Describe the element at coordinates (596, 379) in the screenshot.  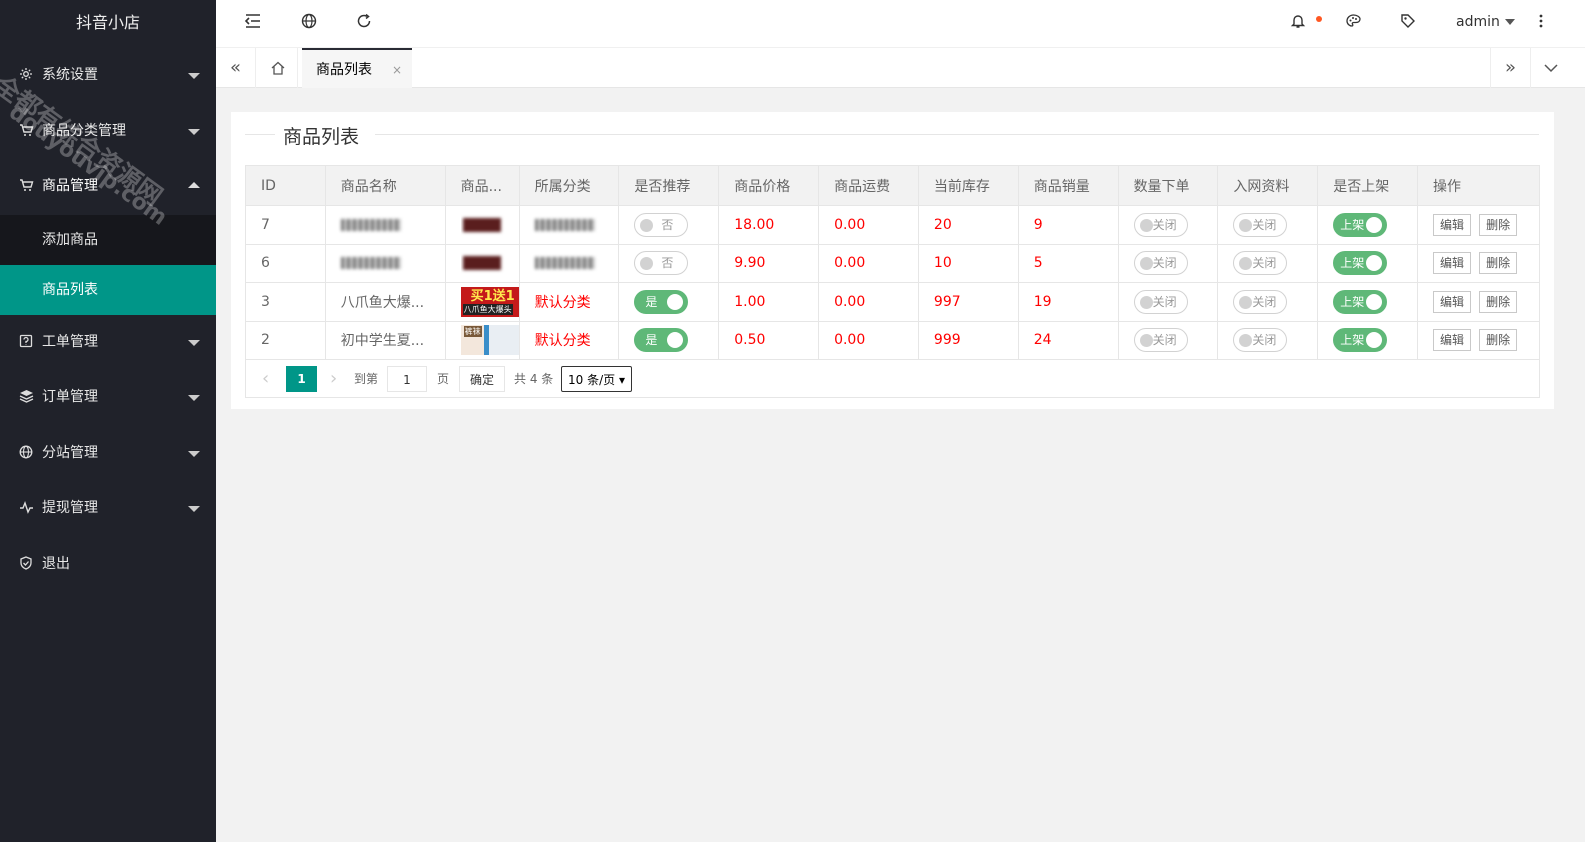
I see `page-size-select: 10 条/页 ▾` at that location.